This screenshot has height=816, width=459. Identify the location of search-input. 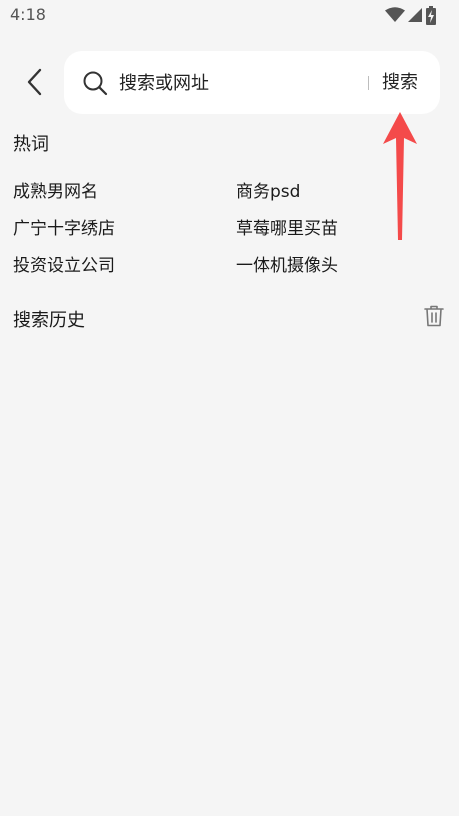
(239, 83).